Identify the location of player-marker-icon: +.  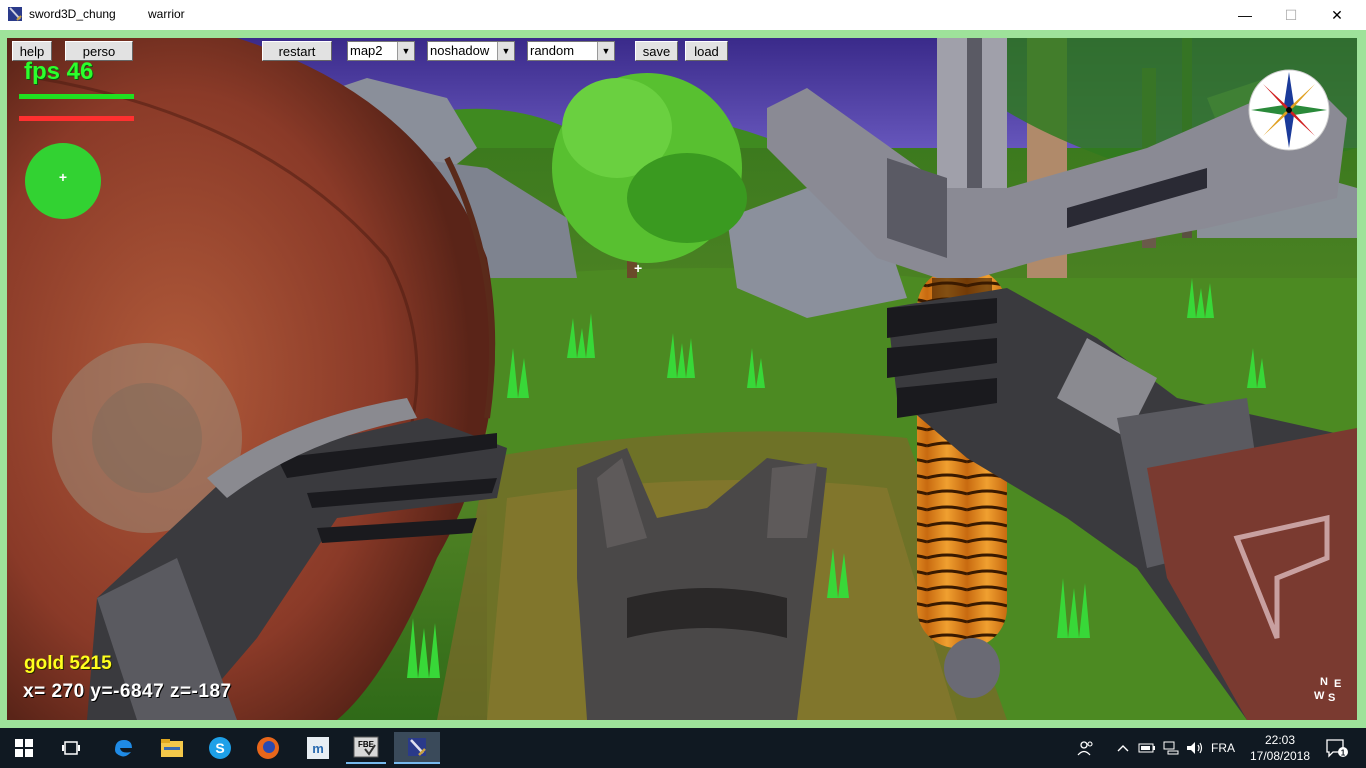
(63, 177).